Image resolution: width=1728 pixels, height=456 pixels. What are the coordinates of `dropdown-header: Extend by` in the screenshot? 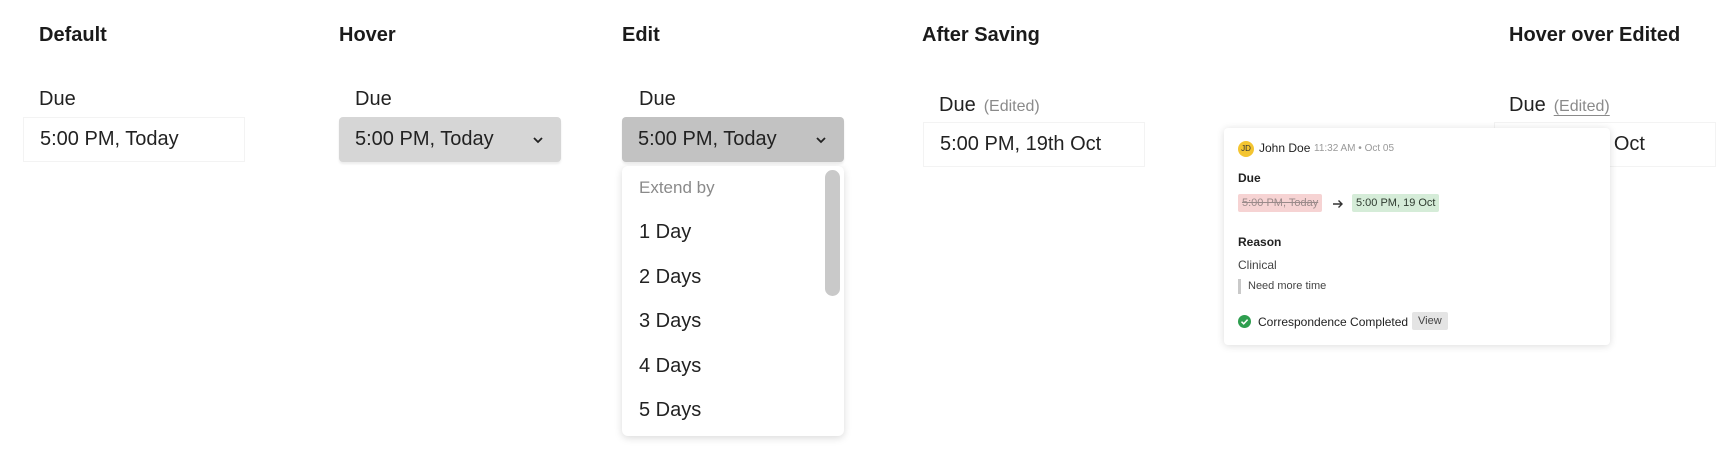 It's located at (677, 187).